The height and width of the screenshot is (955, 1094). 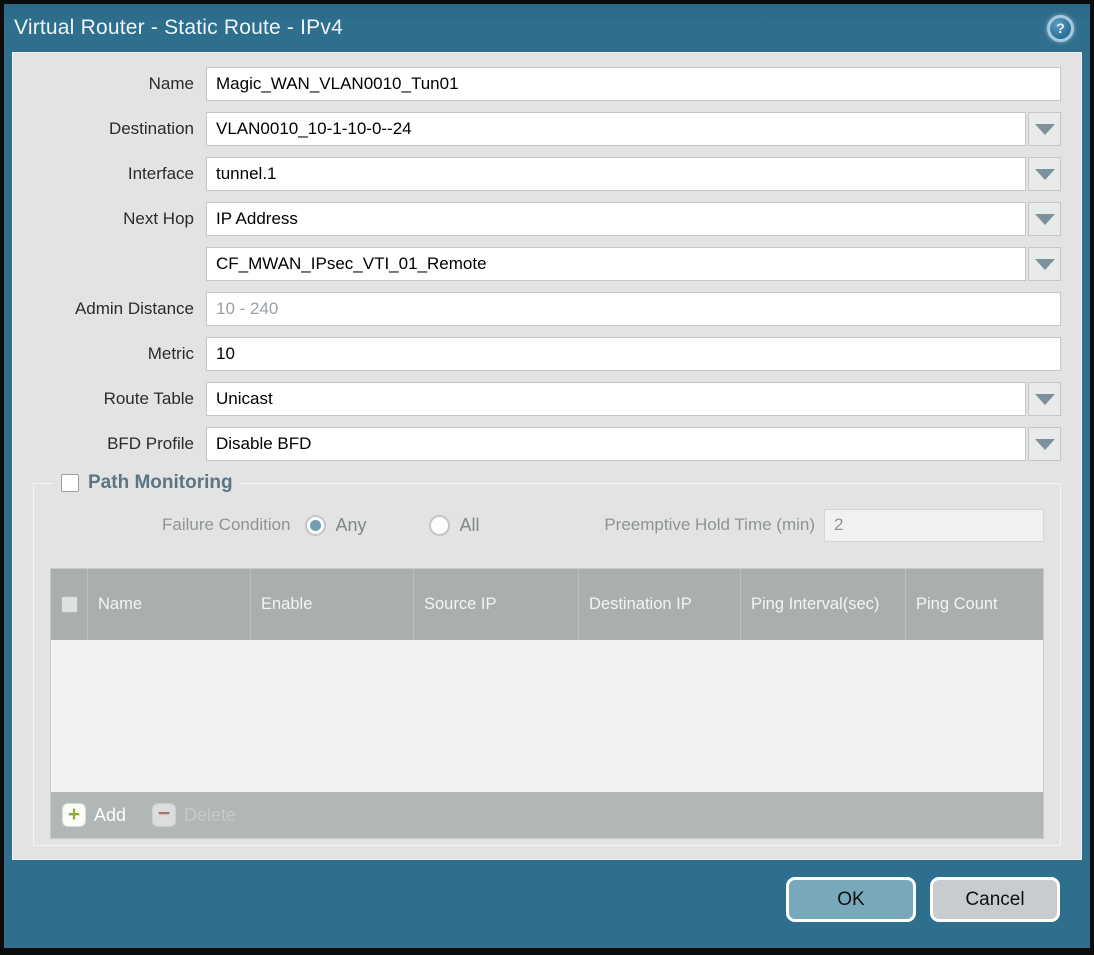 What do you see at coordinates (148, 398) in the screenshot?
I see `route-table-label: Route Table` at bounding box center [148, 398].